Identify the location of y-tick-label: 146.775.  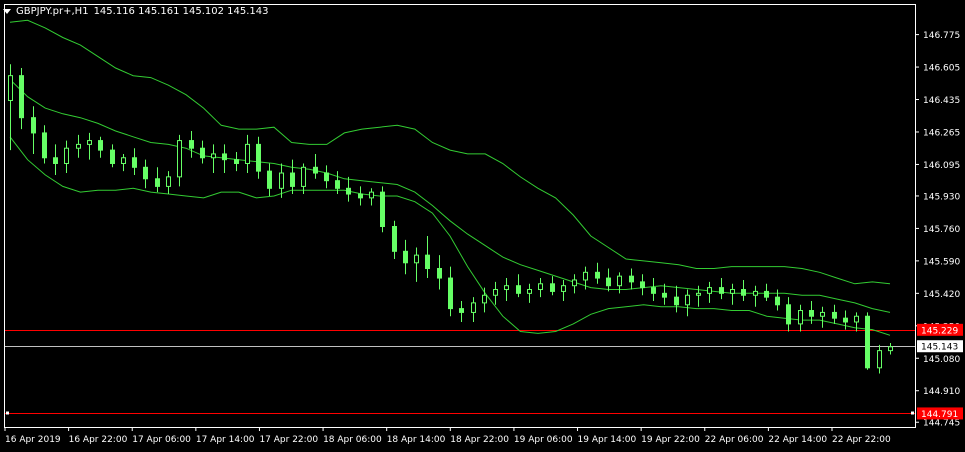
(941, 36).